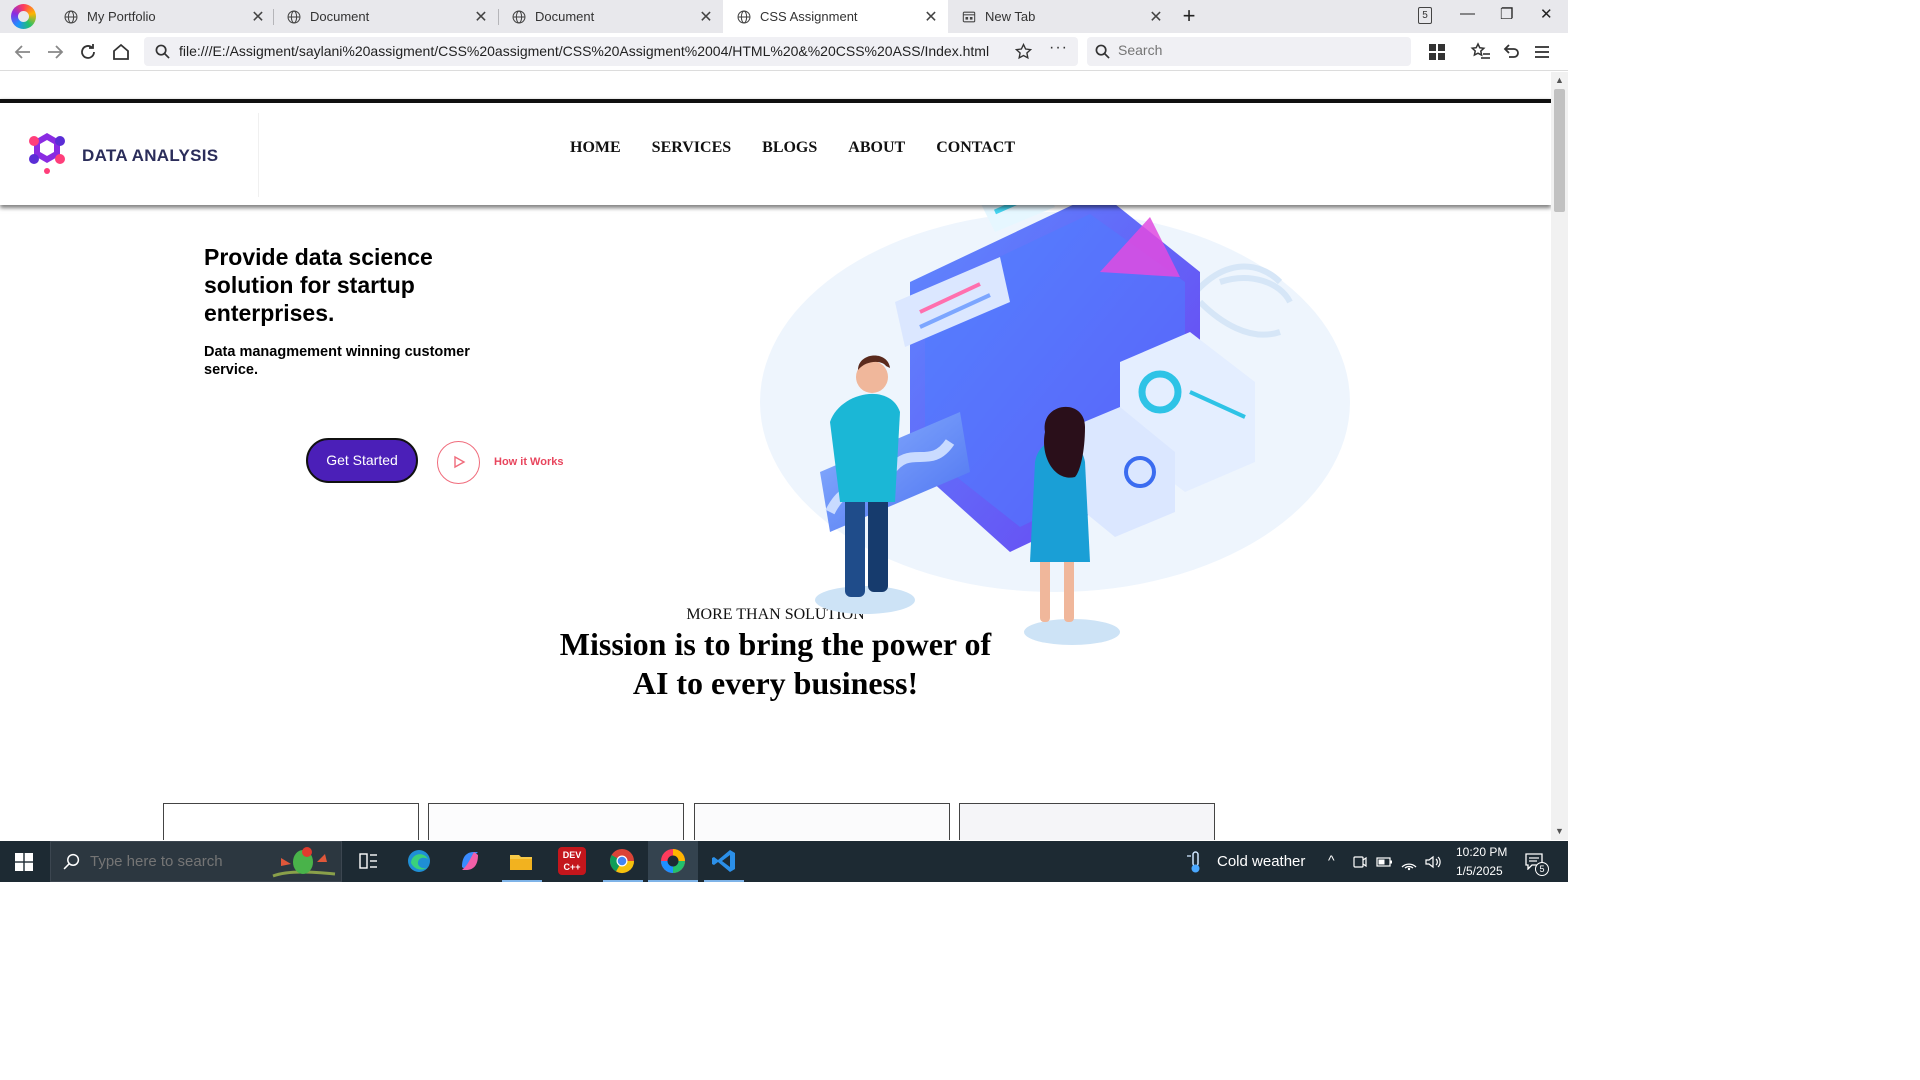 The image size is (1920, 1080). Describe the element at coordinates (1481, 52) in the screenshot. I see `favorites-list-icon` at that location.